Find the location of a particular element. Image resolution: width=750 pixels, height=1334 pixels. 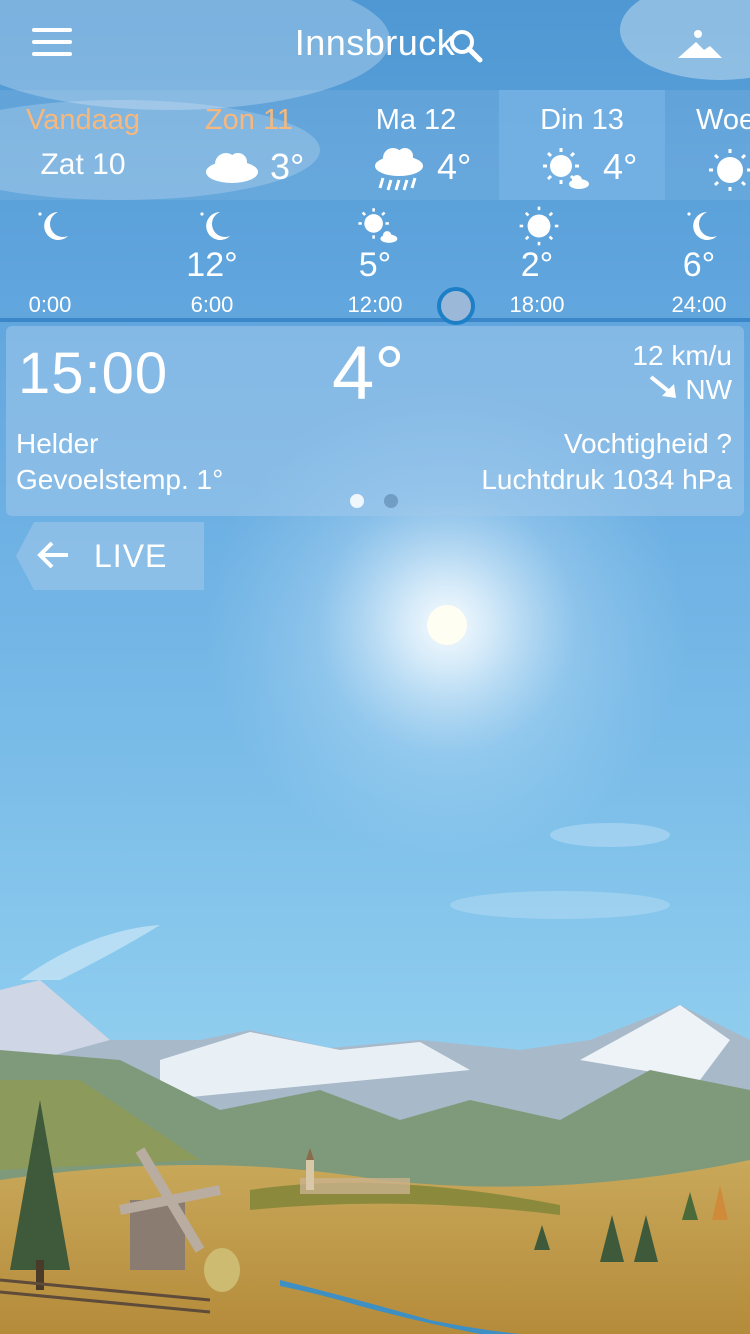

timeline-track is located at coordinates (375, 320).